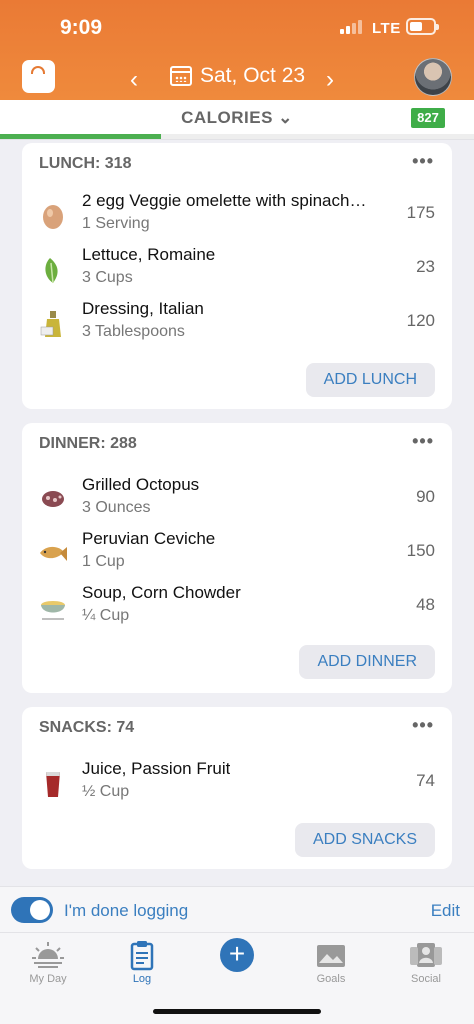 The height and width of the screenshot is (1024, 474). What do you see at coordinates (48, 955) in the screenshot?
I see `sunrise-icon` at bounding box center [48, 955].